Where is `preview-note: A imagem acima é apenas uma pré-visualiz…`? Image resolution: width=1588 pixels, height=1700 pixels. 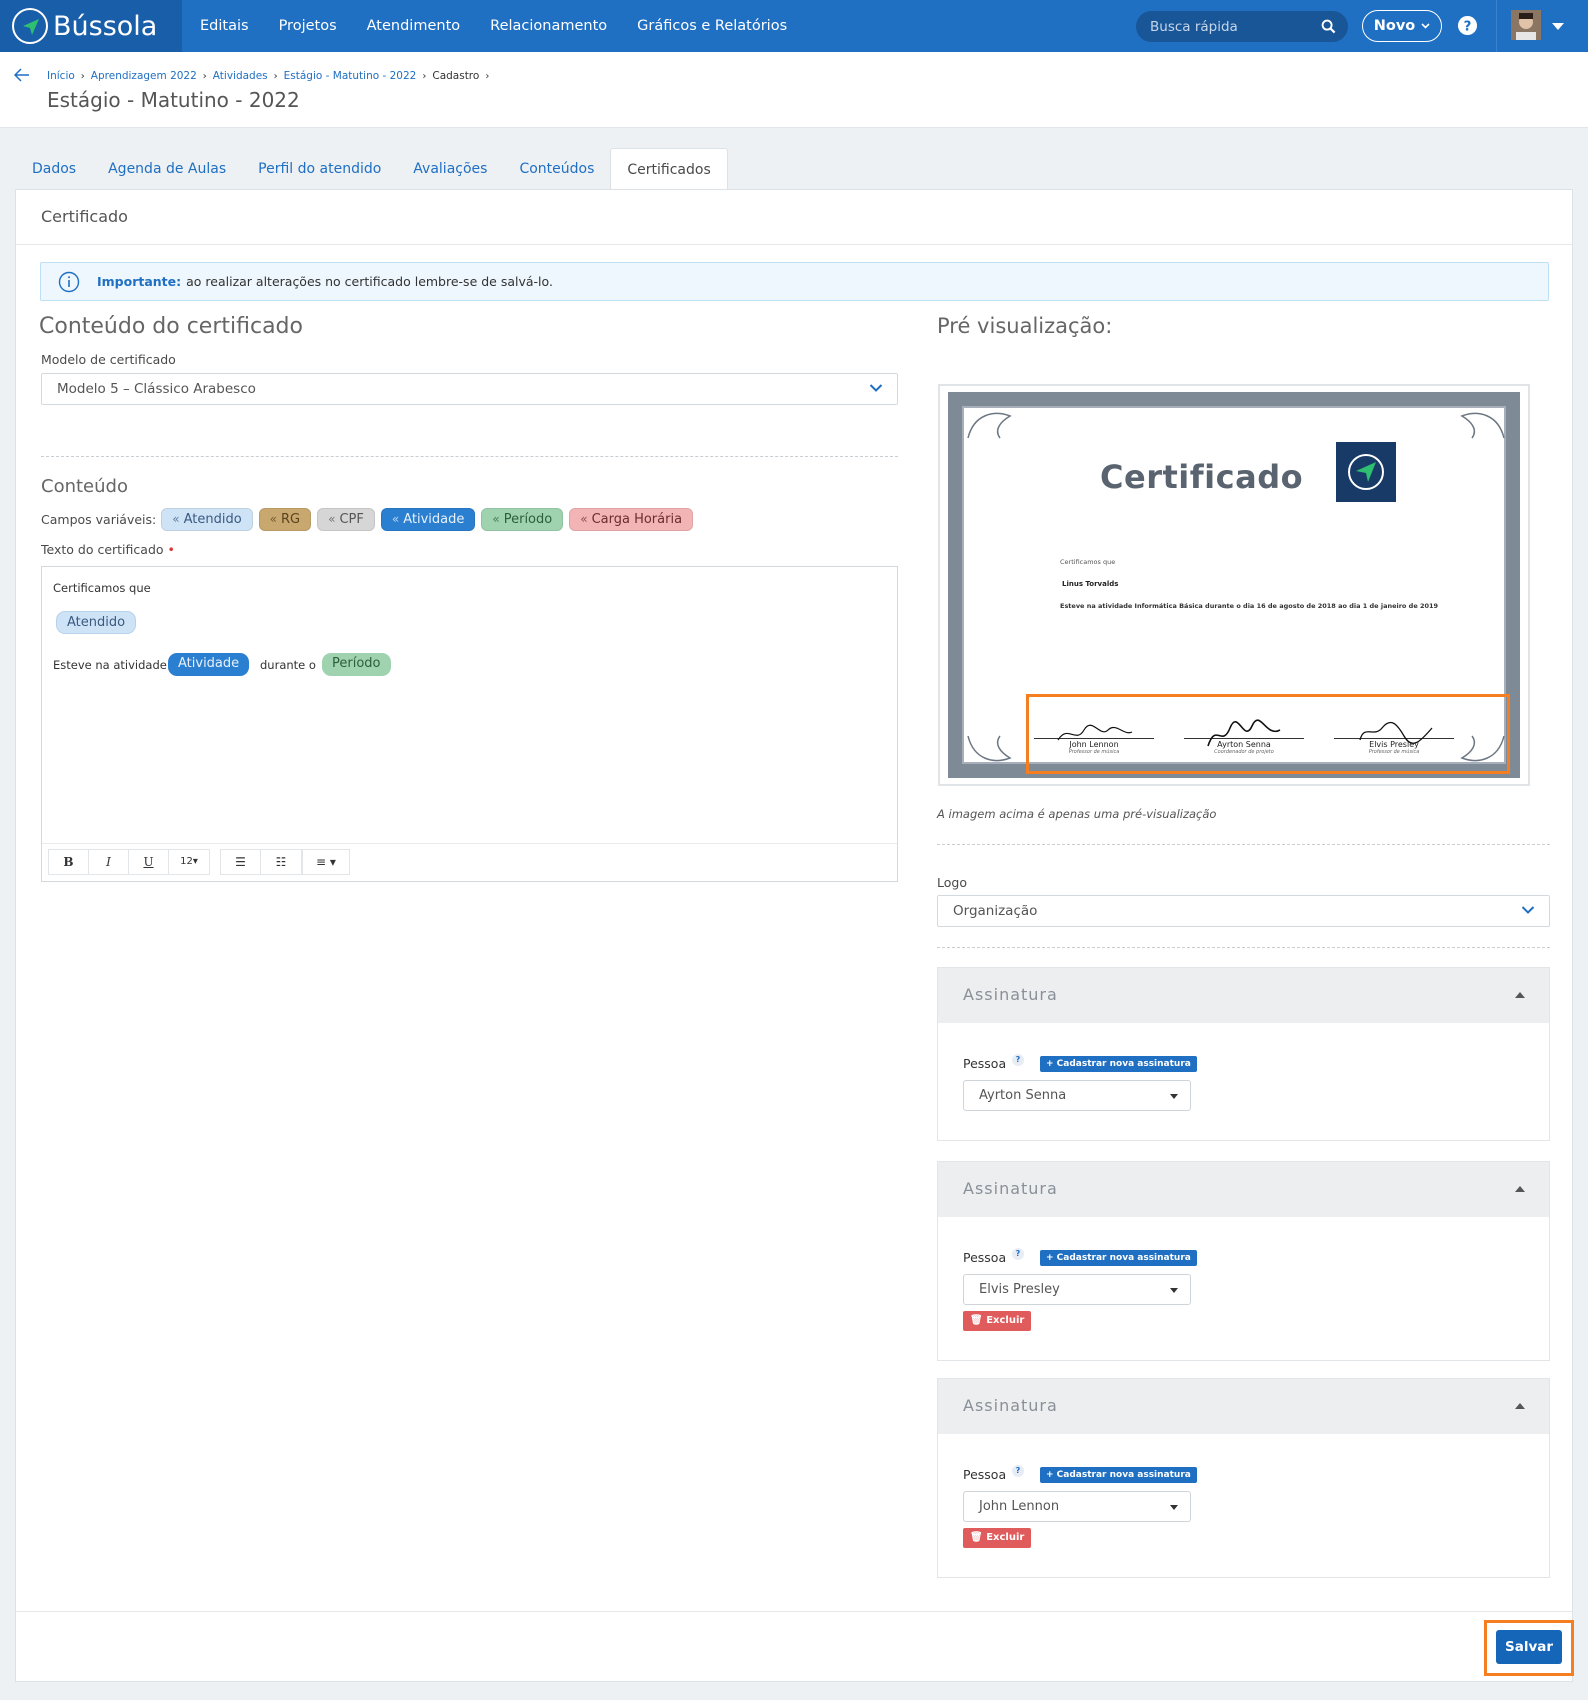
preview-note: A imagem acima é apenas uma pré-visualiz… is located at coordinates (1077, 814).